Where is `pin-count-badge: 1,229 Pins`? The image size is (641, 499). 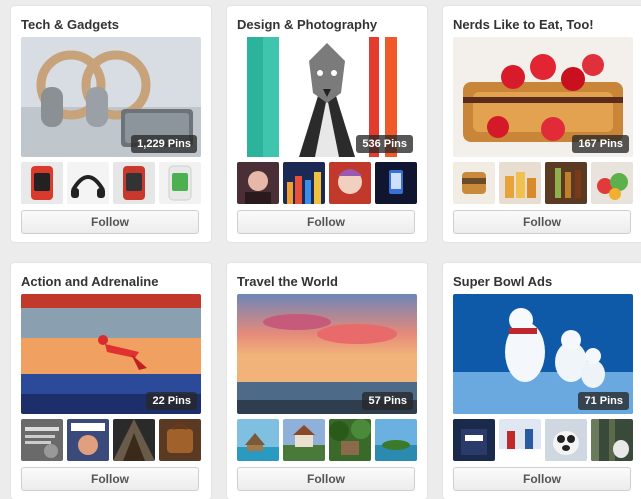
pin-count-badge: 1,229 Pins is located at coordinates (164, 144).